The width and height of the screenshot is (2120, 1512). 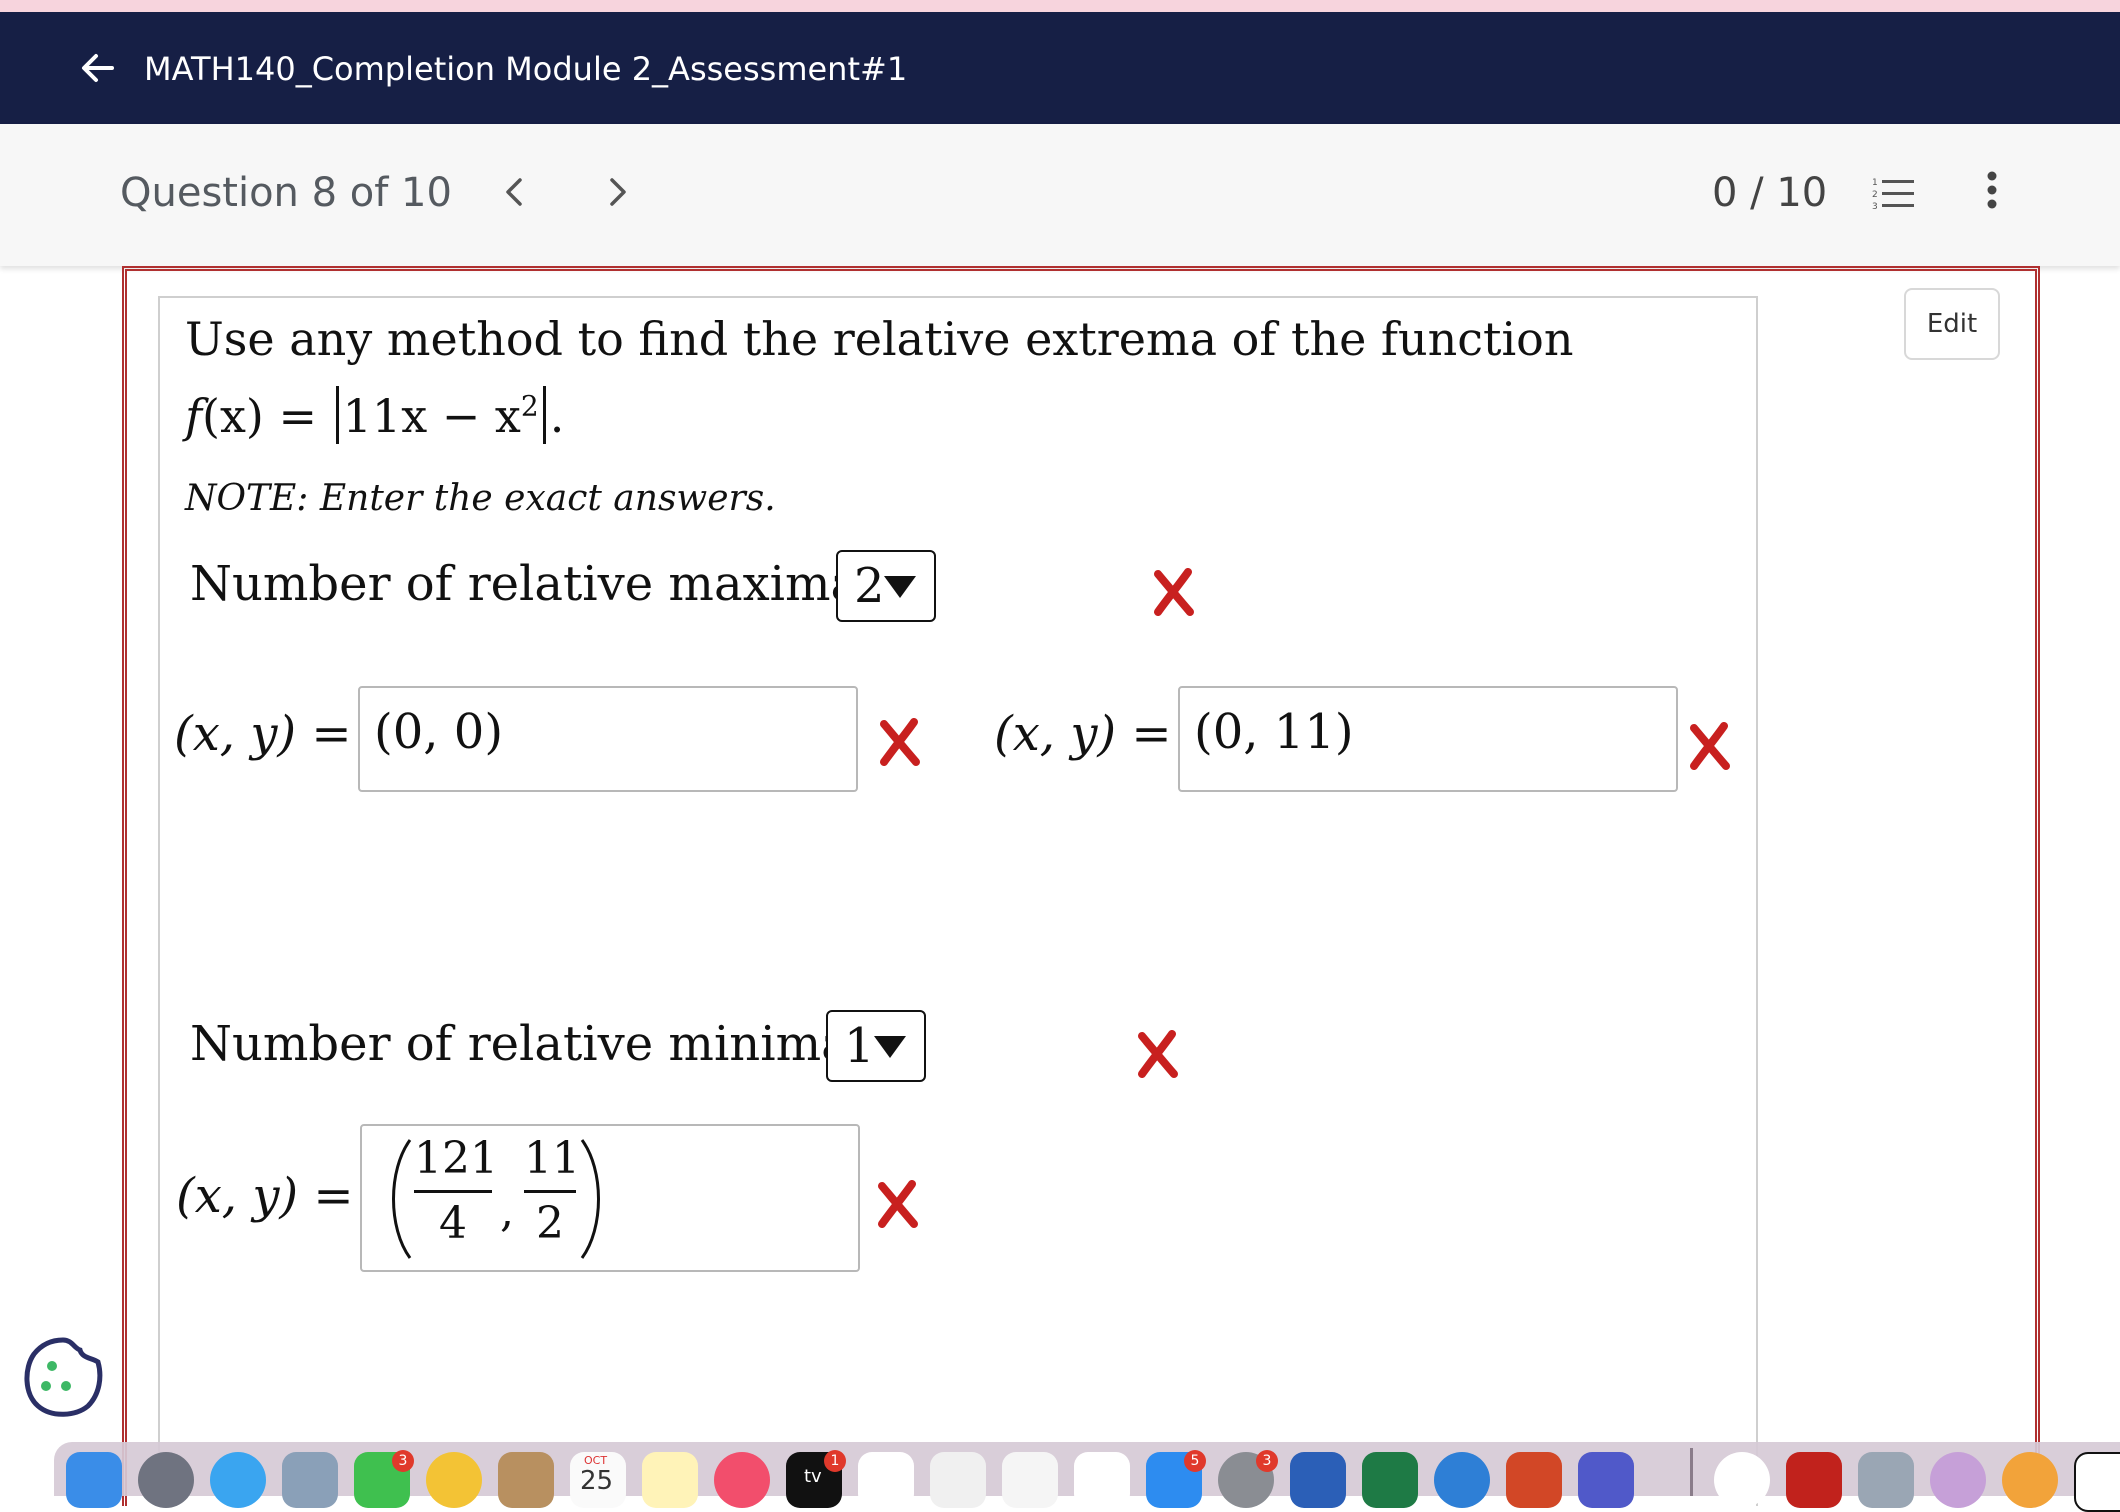 I want to click on minima-point-1-lhs: (x, y) =, so click(x=265, y=1196).